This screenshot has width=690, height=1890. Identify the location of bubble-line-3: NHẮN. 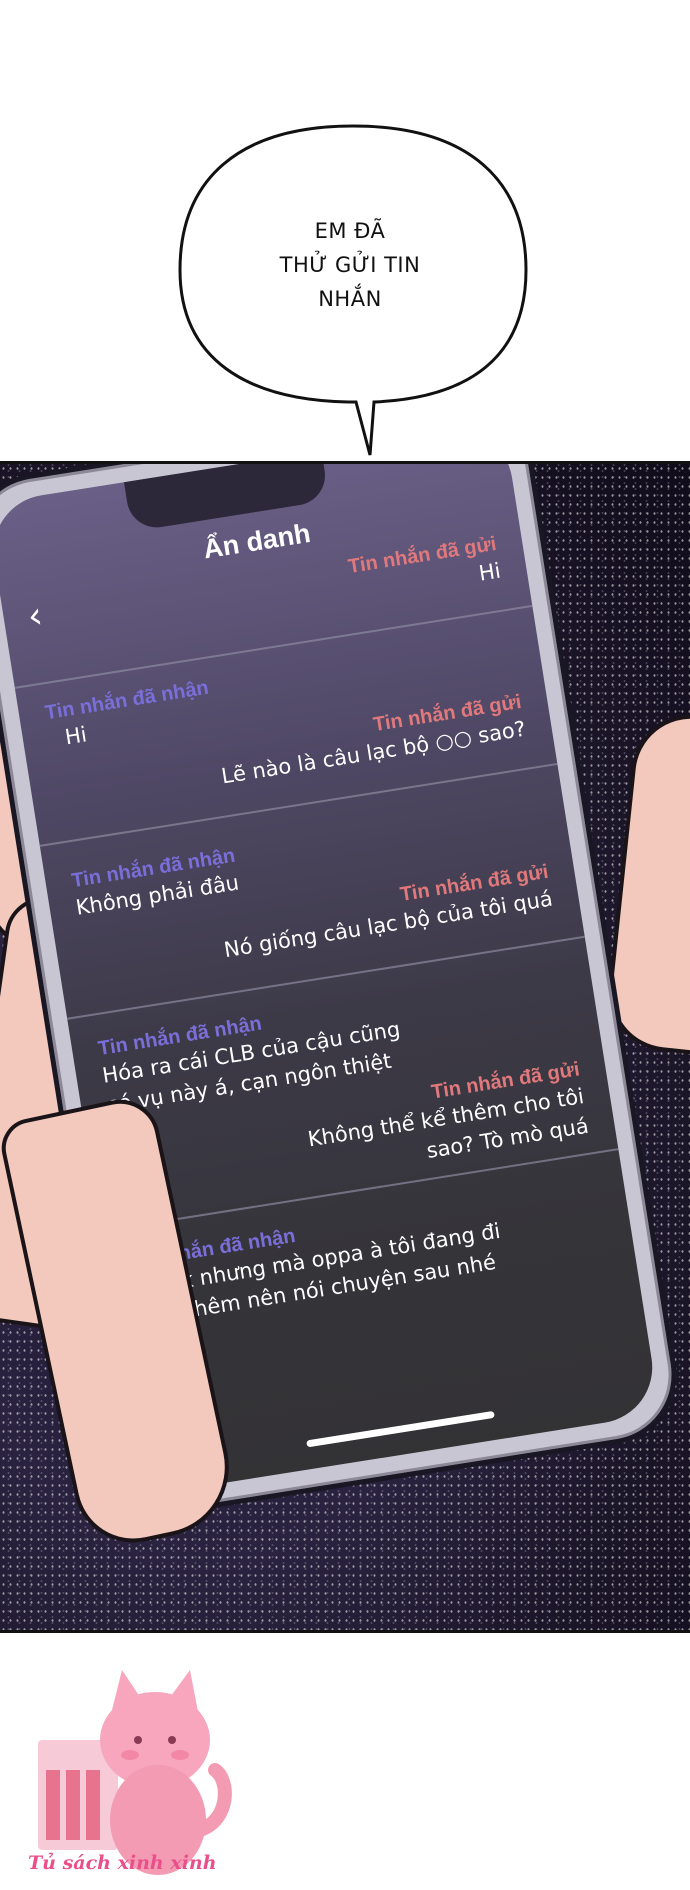
(350, 299).